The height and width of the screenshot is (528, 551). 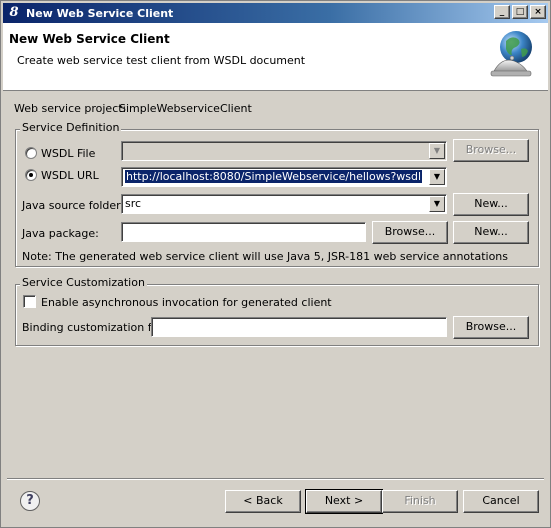 I want to click on cancel-button: Cancel, so click(x=501, y=501).